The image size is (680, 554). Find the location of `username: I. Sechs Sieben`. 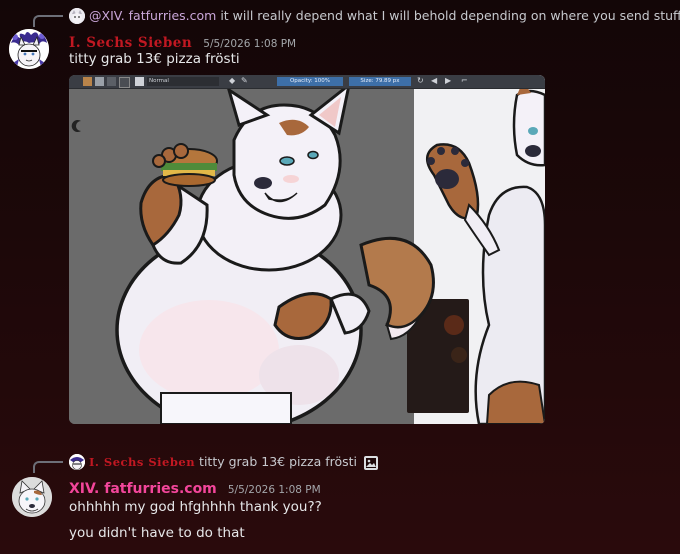

username: I. Sechs Sieben is located at coordinates (130, 43).